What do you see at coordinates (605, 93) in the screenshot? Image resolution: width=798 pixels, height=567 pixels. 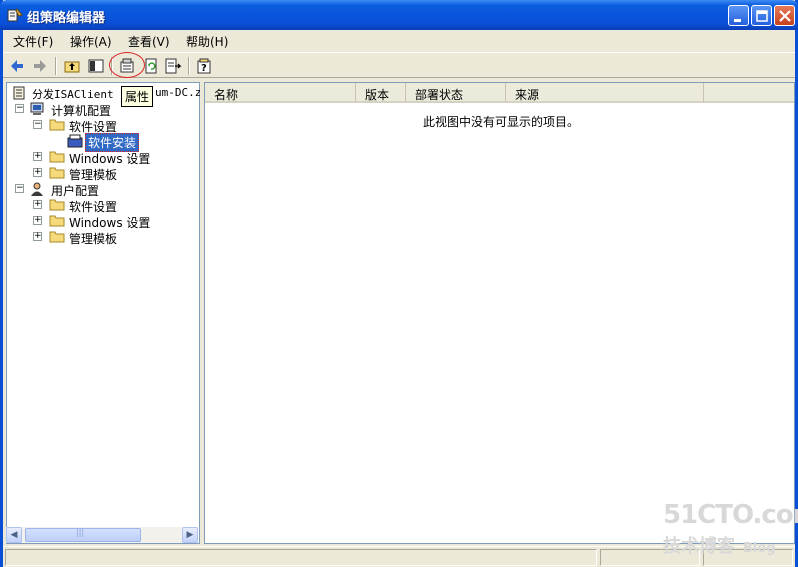 I see `column-header-source: 来源` at bounding box center [605, 93].